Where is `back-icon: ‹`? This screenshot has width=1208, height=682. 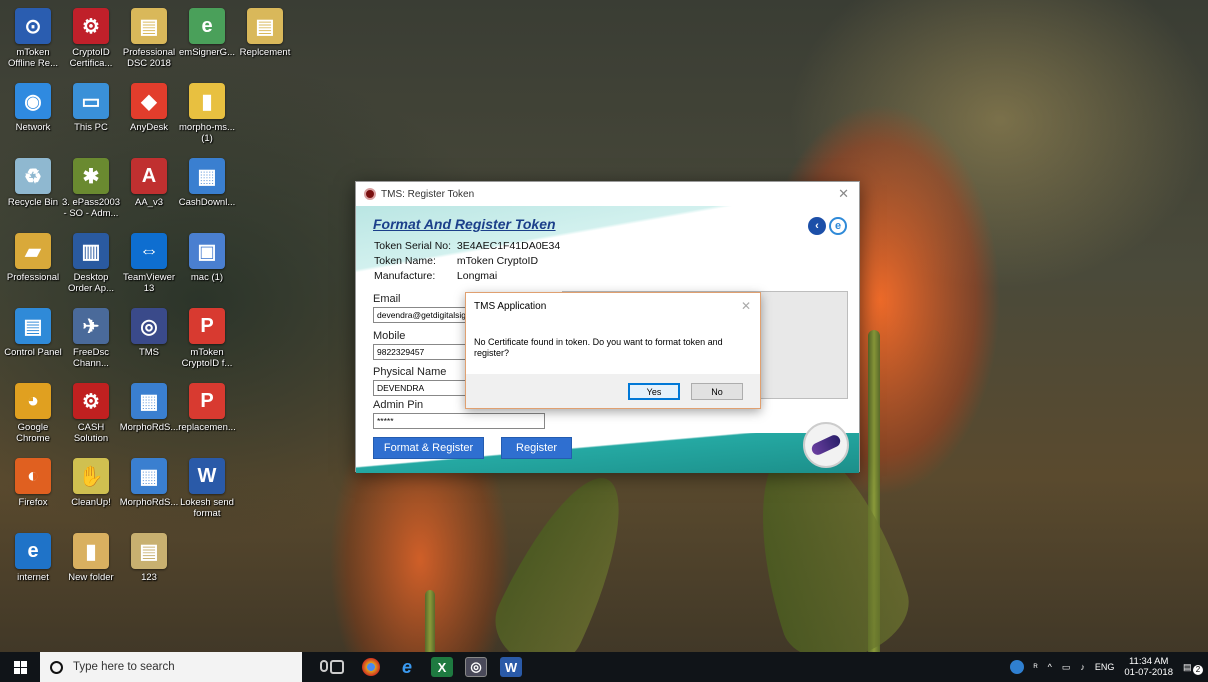 back-icon: ‹ is located at coordinates (817, 226).